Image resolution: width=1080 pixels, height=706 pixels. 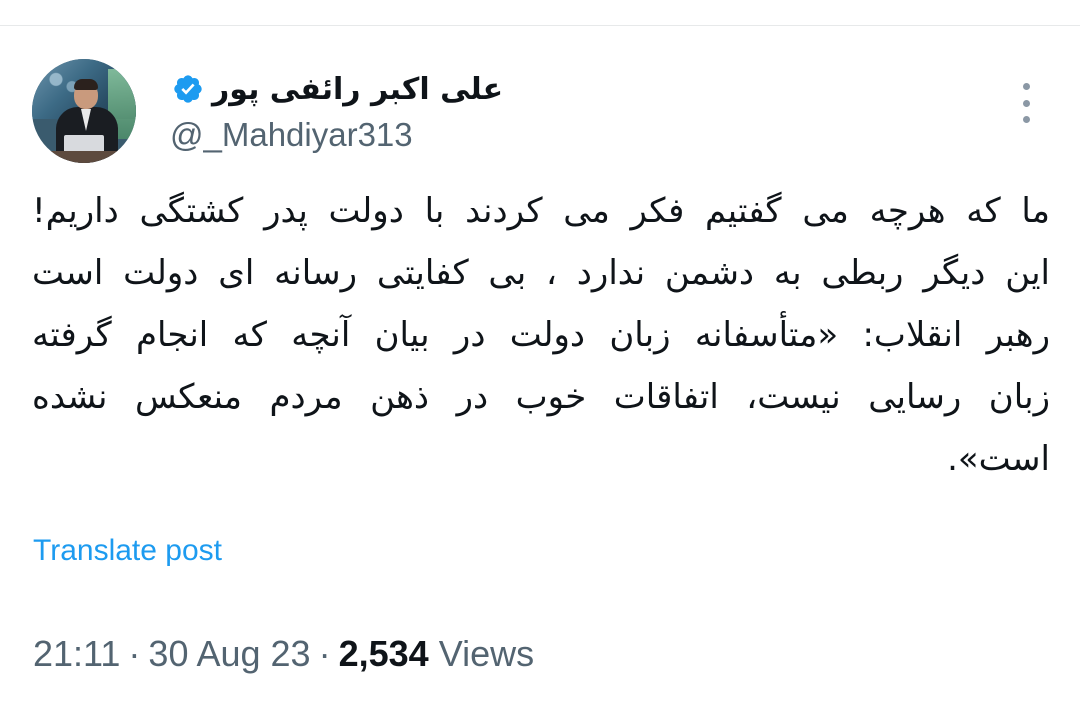 I want to click on more-options-button, so click(x=1026, y=103).